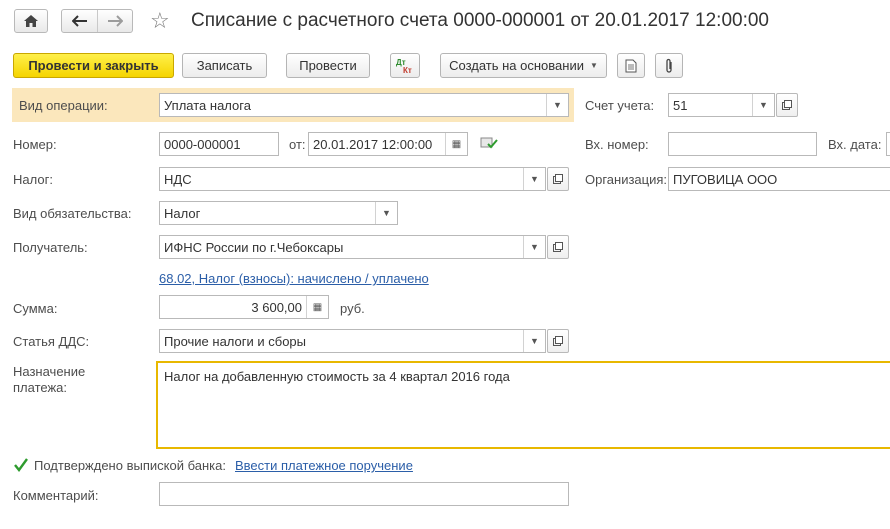 This screenshot has height=529, width=890. Describe the element at coordinates (364, 494) in the screenshot. I see `comment-field` at that location.